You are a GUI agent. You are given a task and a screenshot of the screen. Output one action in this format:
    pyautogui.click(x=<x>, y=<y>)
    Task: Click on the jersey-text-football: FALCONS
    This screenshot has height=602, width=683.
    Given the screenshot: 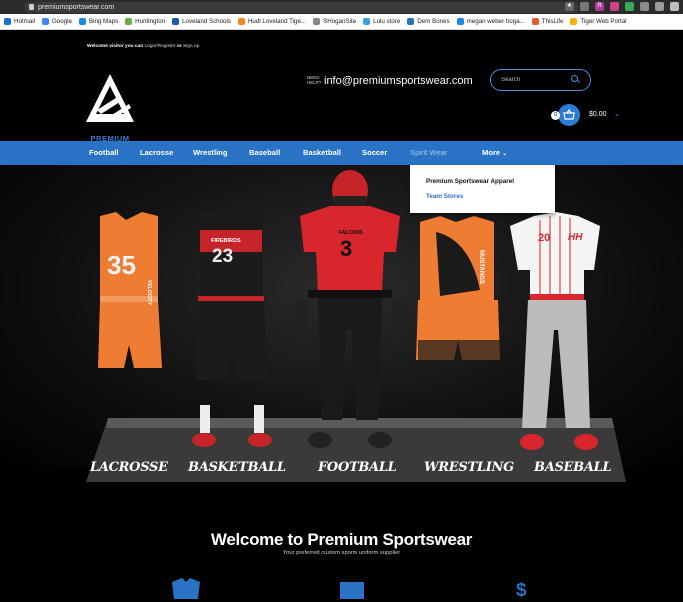 What is the action you would take?
    pyautogui.click(x=351, y=233)
    